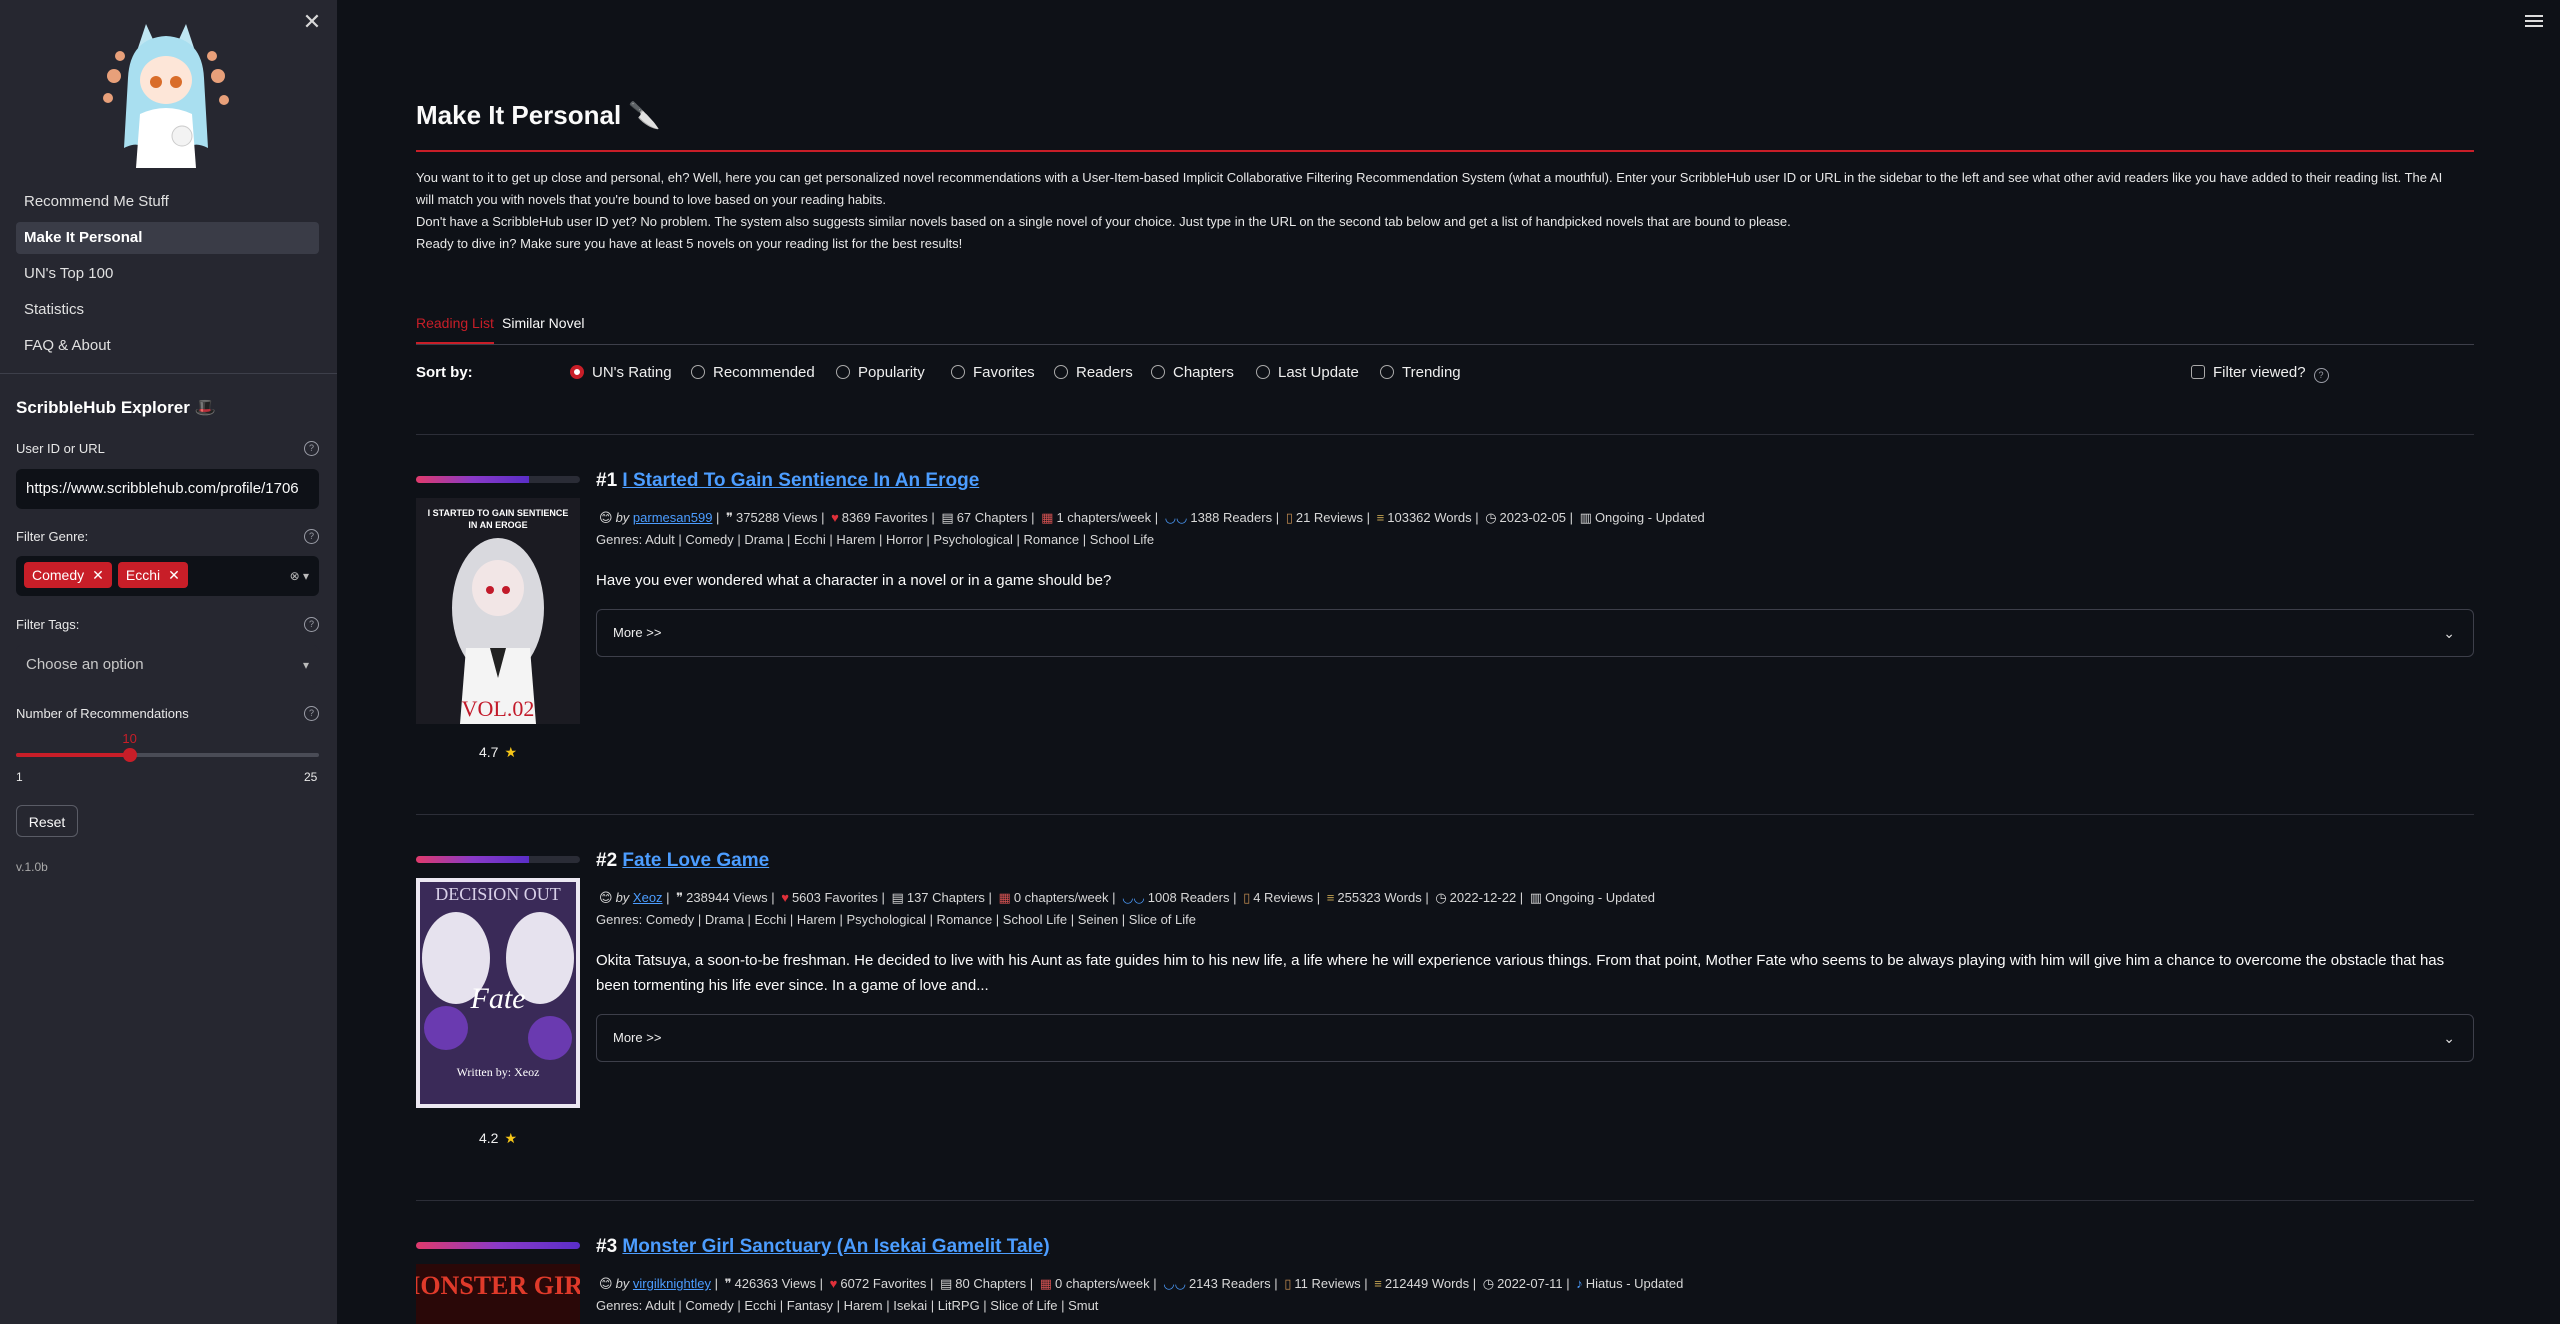 This screenshot has width=2560, height=1324. What do you see at coordinates (498, 993) in the screenshot?
I see `novel-cover: DECISION OUT Fate Written by: Xeoz` at bounding box center [498, 993].